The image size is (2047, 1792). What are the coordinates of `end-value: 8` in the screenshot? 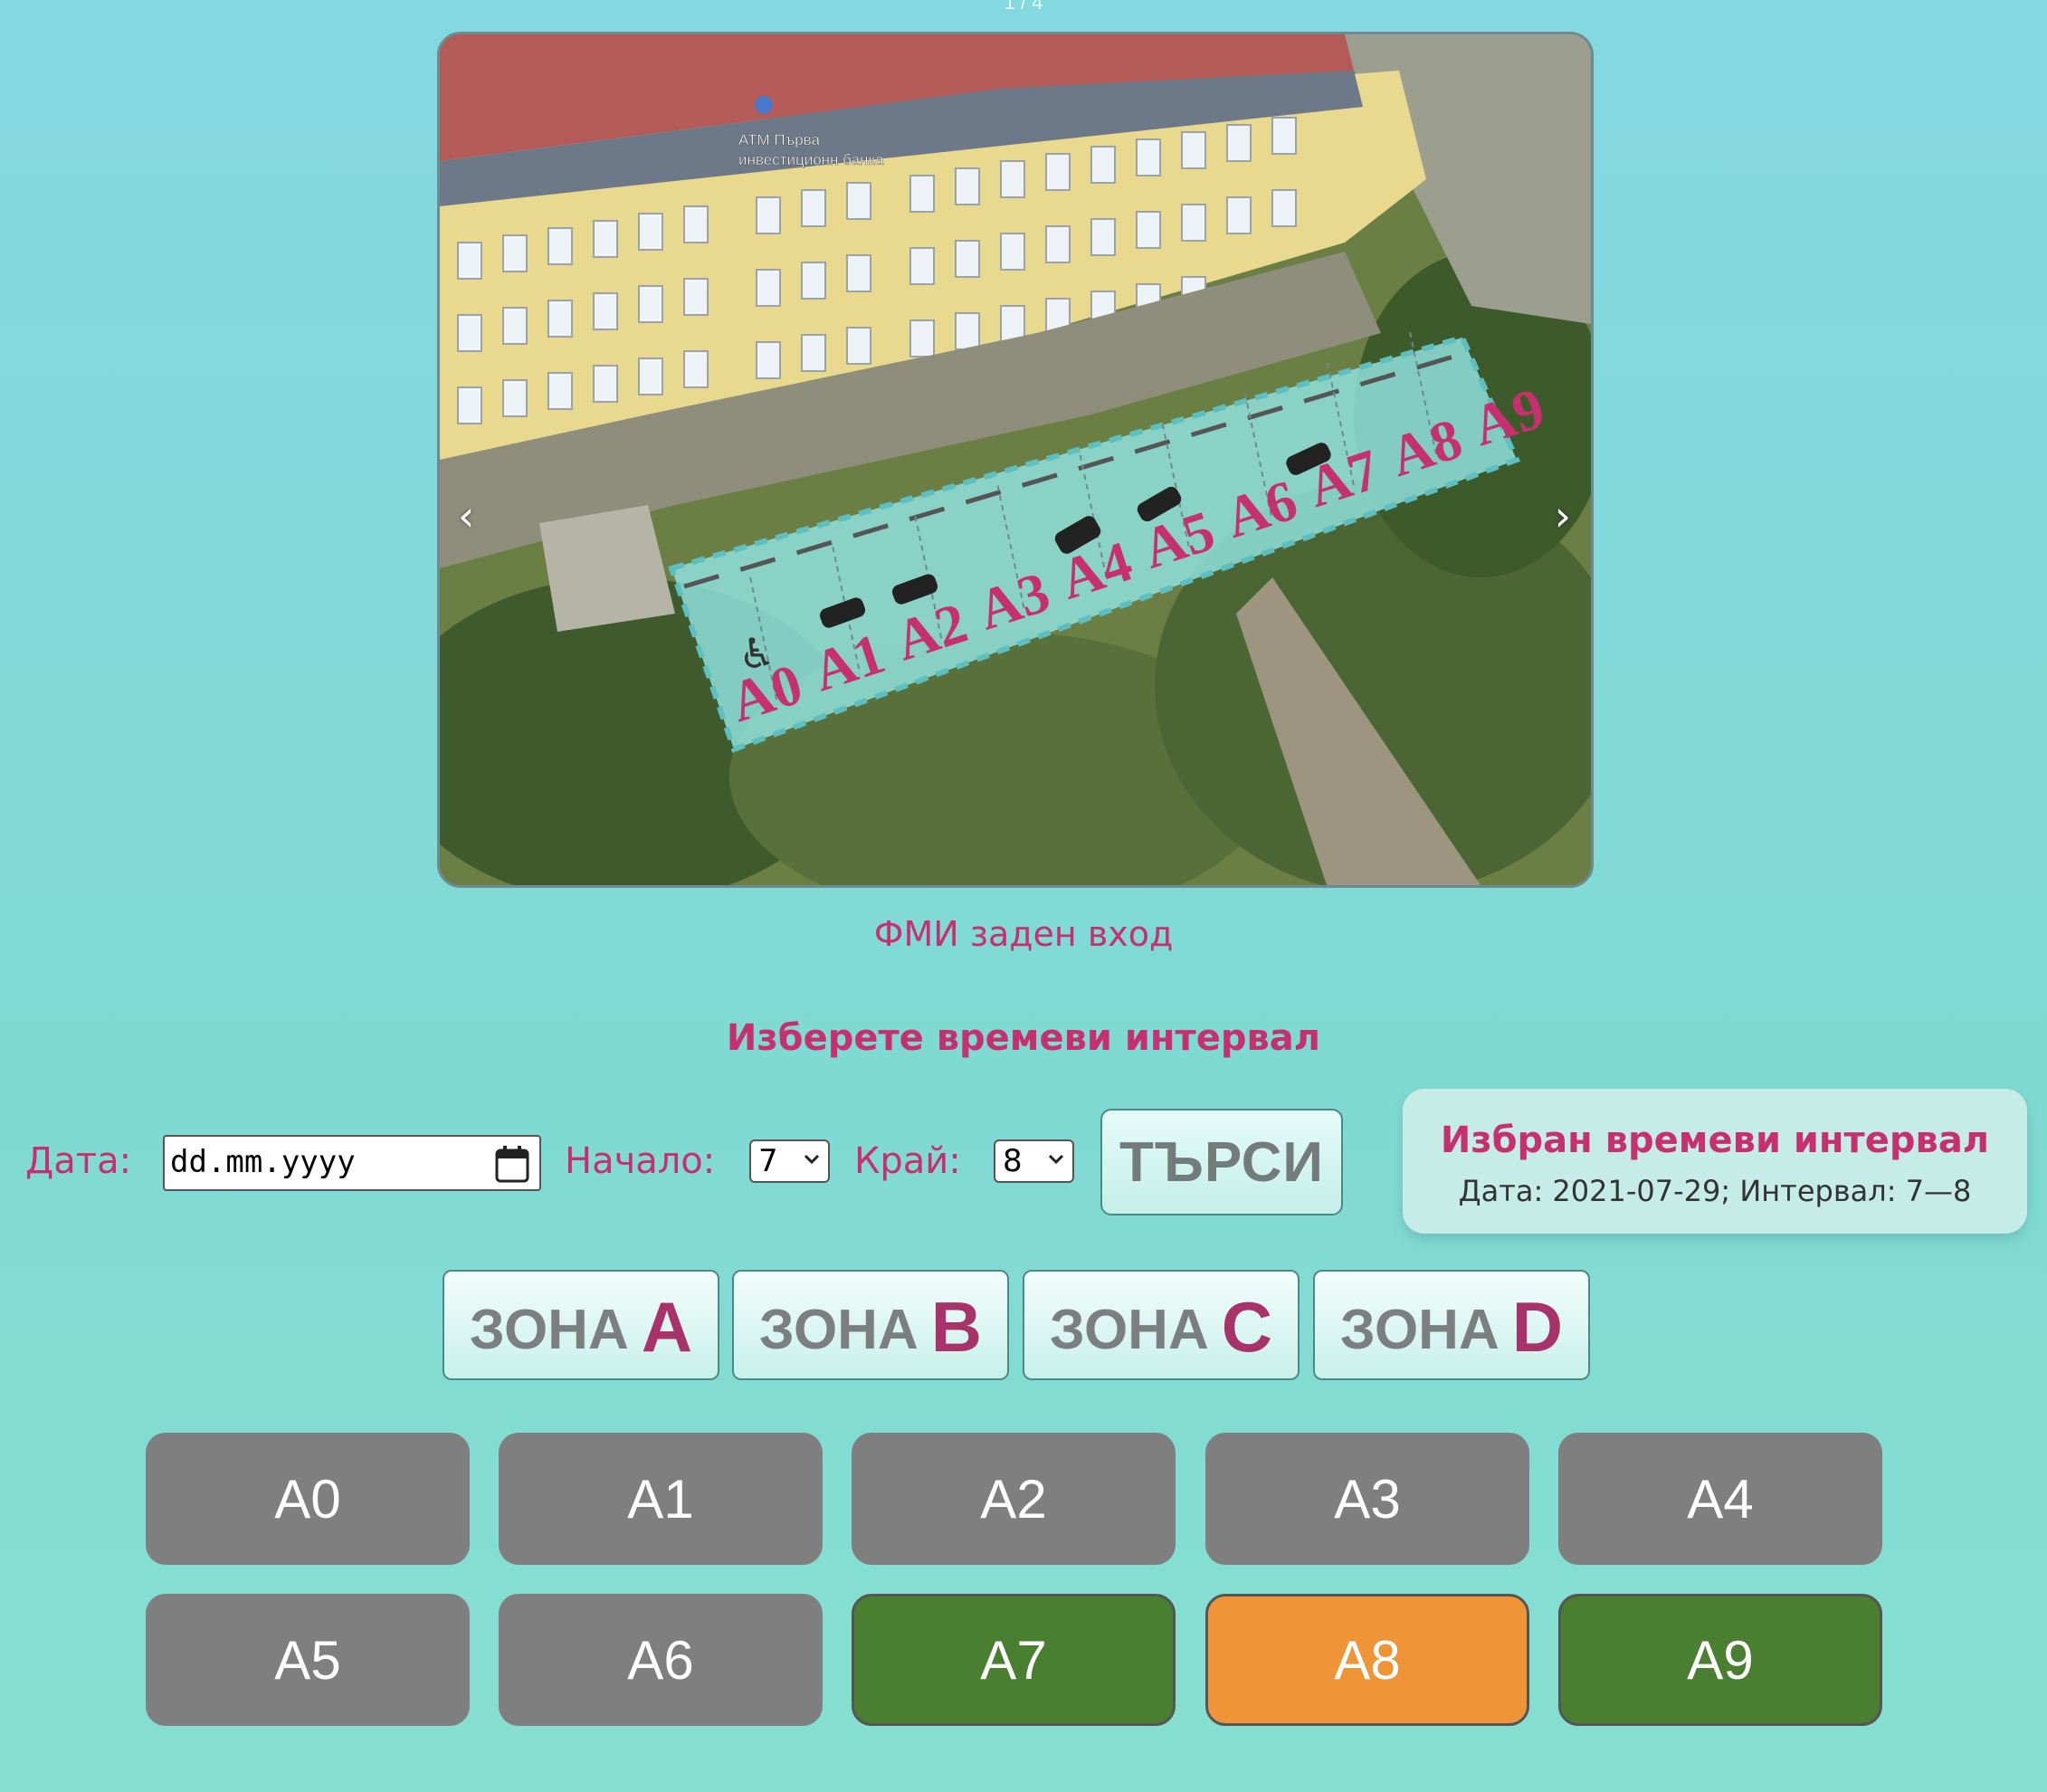 It's located at (1013, 1161).